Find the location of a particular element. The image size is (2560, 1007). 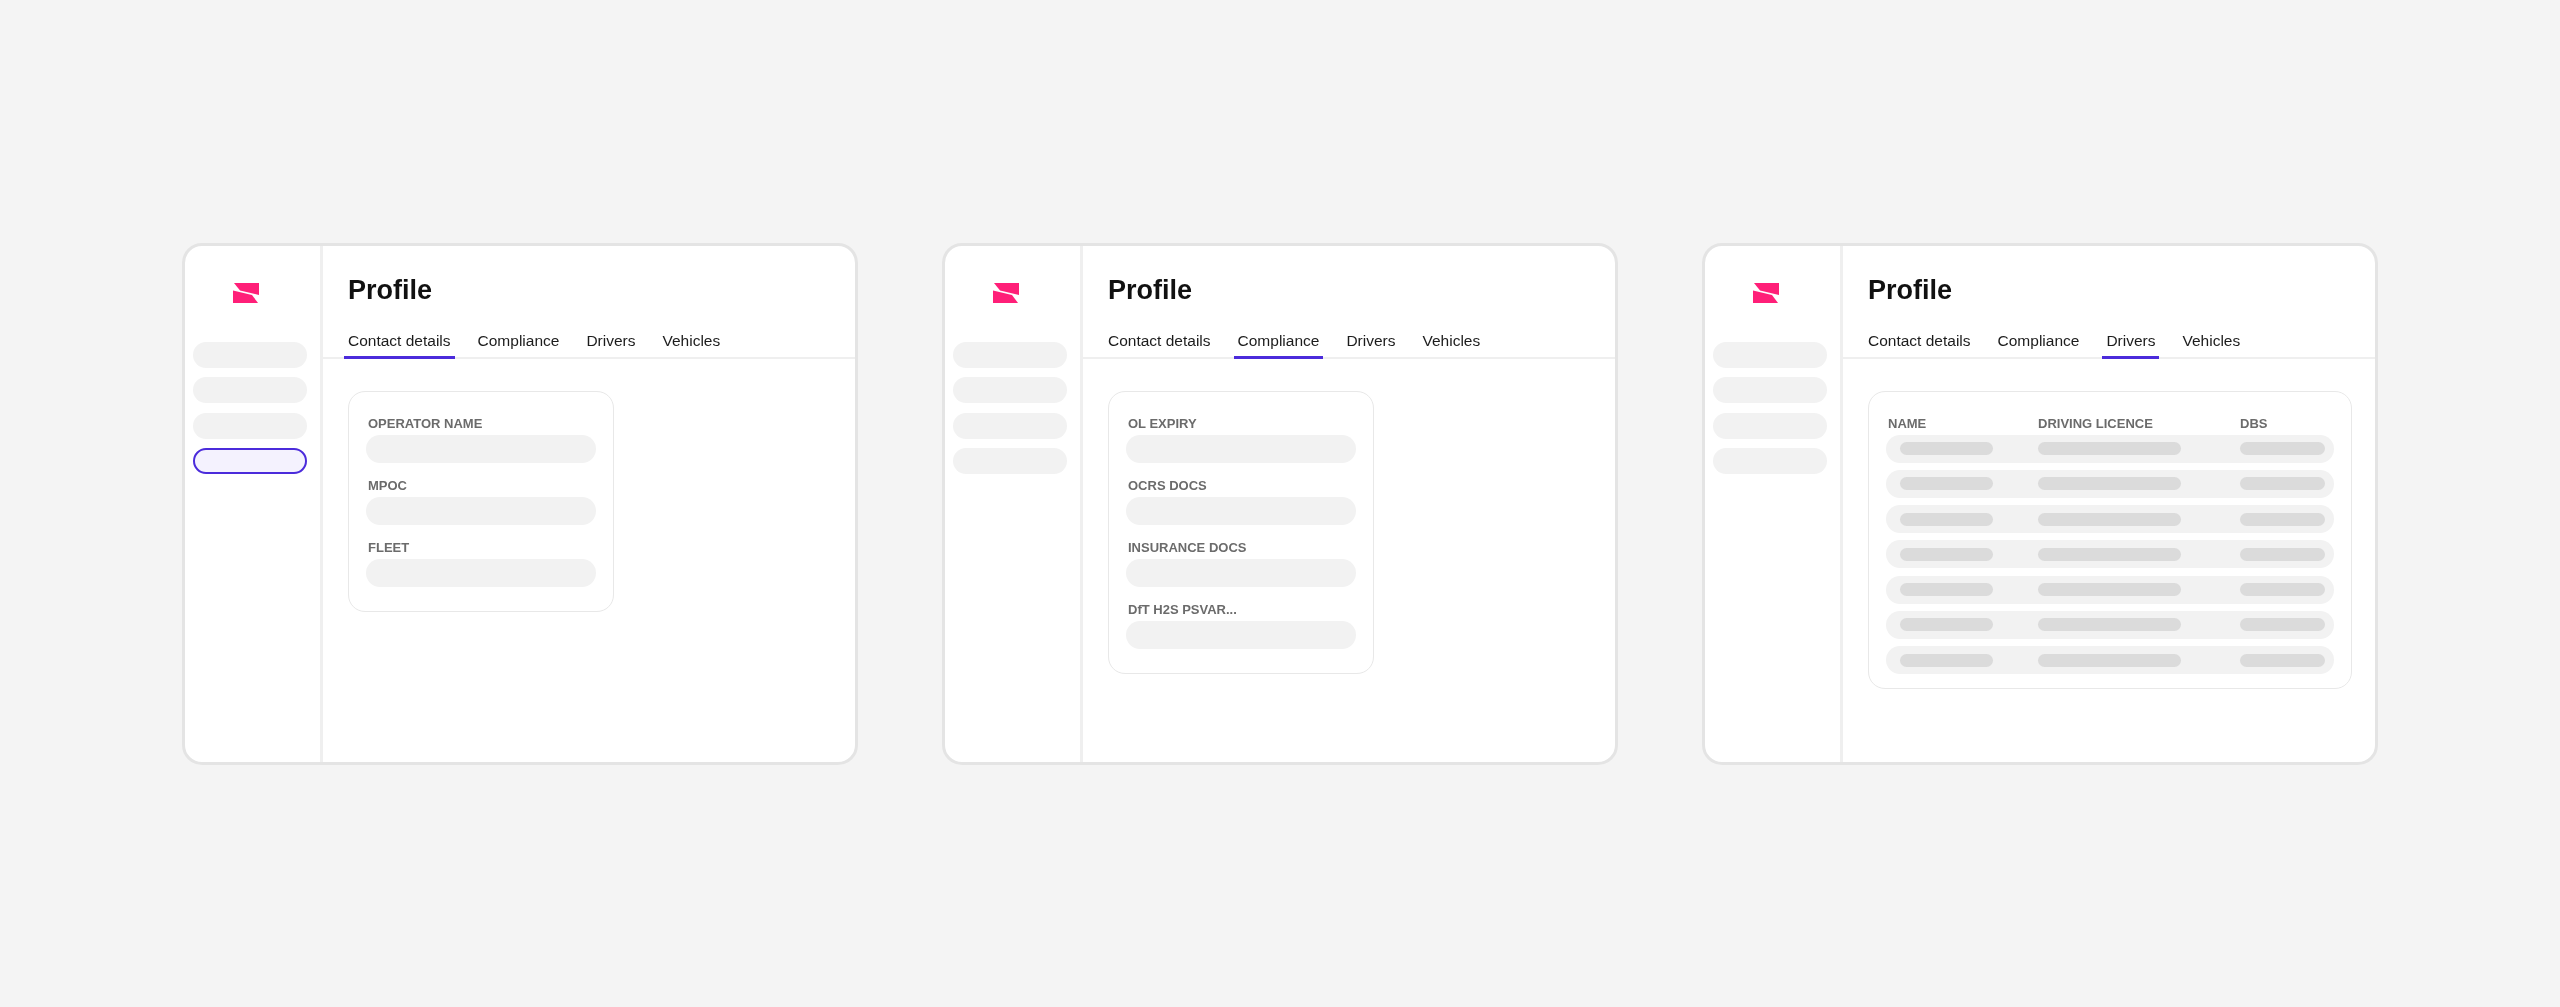

column-header: DRIVING LICENCE is located at coordinates (2096, 423).